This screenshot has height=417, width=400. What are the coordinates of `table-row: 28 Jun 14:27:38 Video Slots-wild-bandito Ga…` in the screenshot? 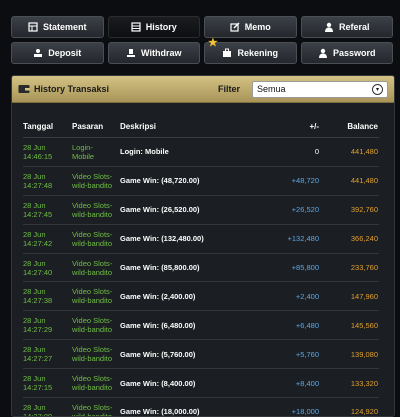 It's located at (201, 297).